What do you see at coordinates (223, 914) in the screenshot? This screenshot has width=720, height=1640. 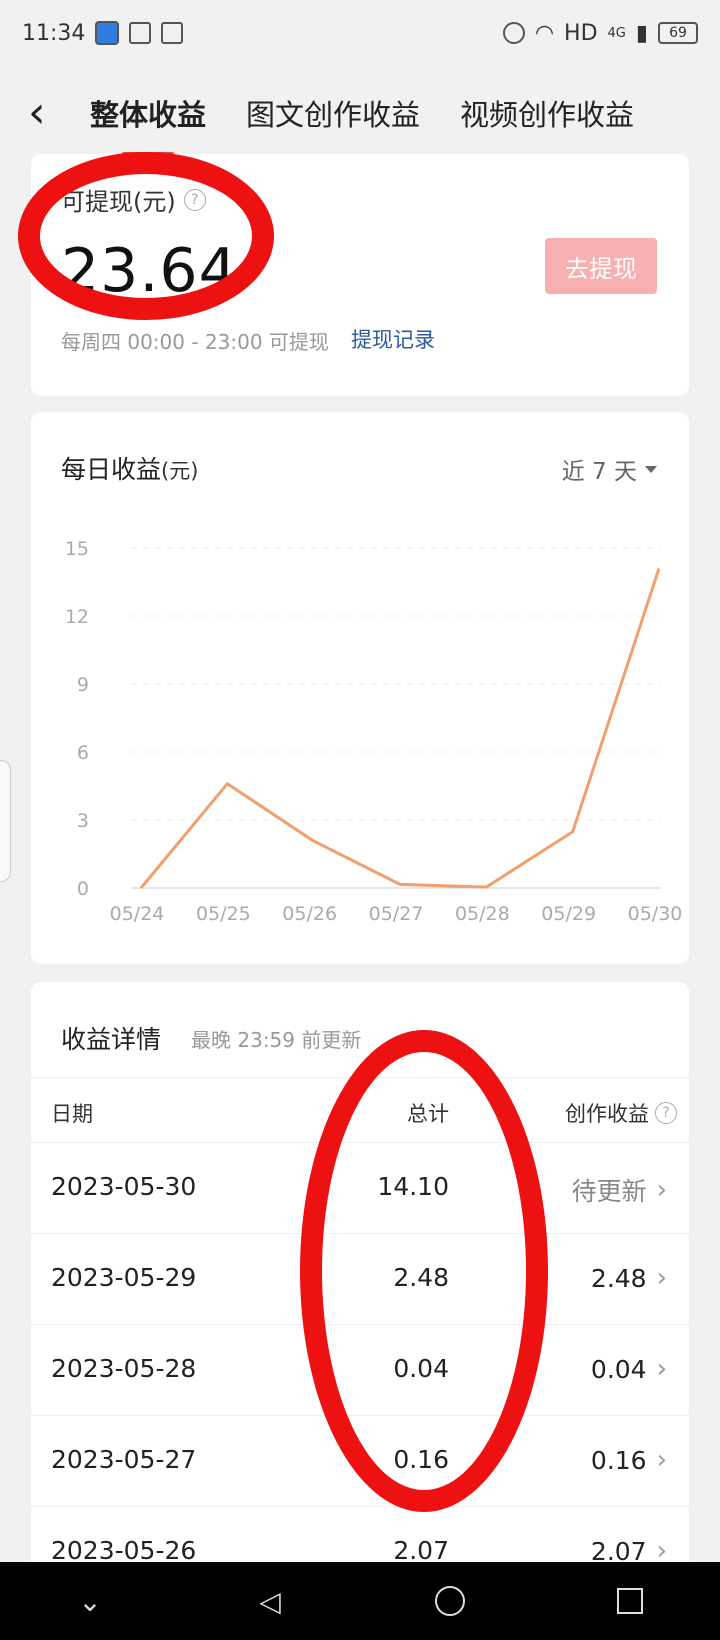 I see `x-tick-label: 05/25` at bounding box center [223, 914].